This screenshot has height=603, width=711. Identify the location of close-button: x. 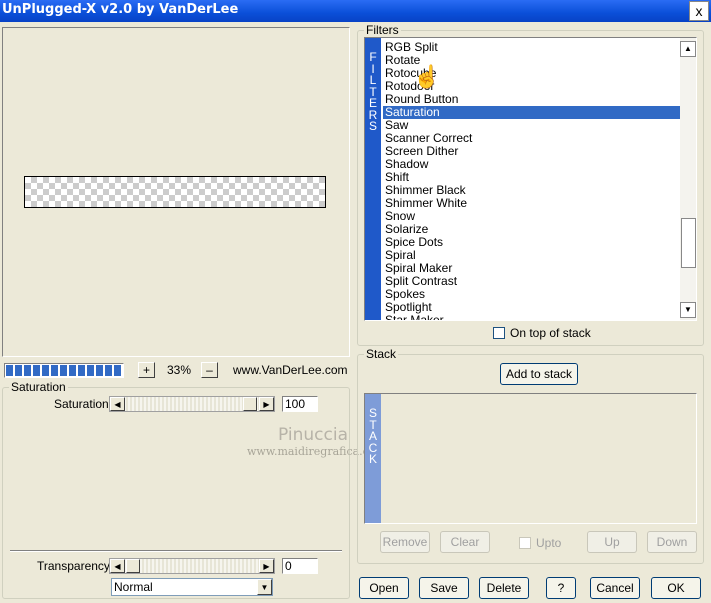
(699, 11).